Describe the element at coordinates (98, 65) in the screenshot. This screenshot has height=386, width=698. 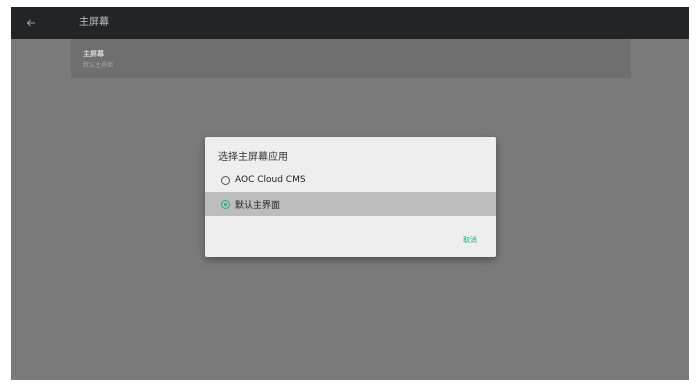
I see `preference-summary: 默认主界面` at that location.